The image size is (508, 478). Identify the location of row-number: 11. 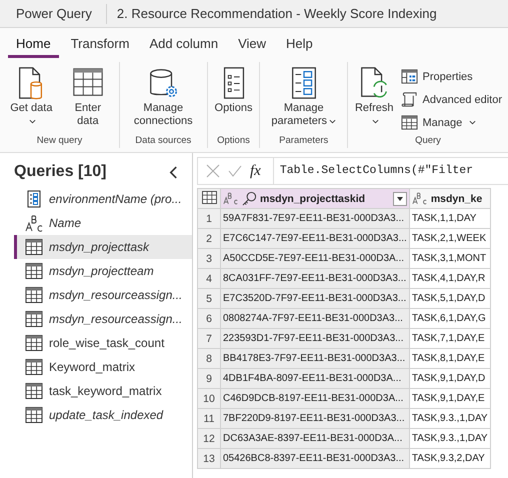
(209, 418).